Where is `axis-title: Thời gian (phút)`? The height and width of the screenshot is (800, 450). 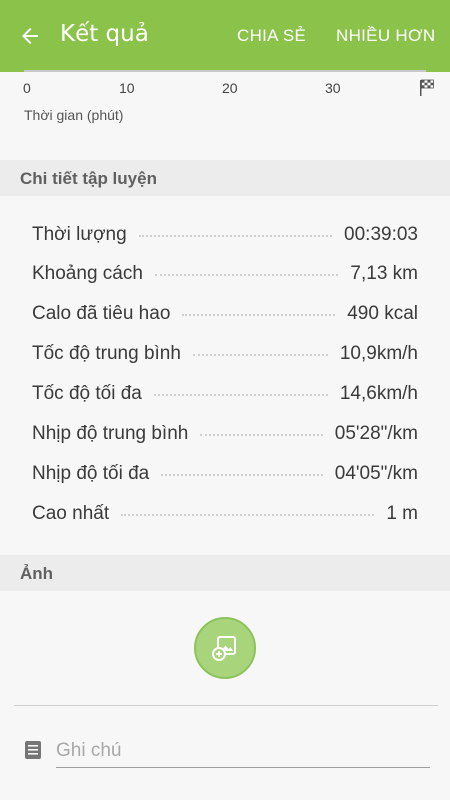
axis-title: Thời gian (phút) is located at coordinates (74, 115).